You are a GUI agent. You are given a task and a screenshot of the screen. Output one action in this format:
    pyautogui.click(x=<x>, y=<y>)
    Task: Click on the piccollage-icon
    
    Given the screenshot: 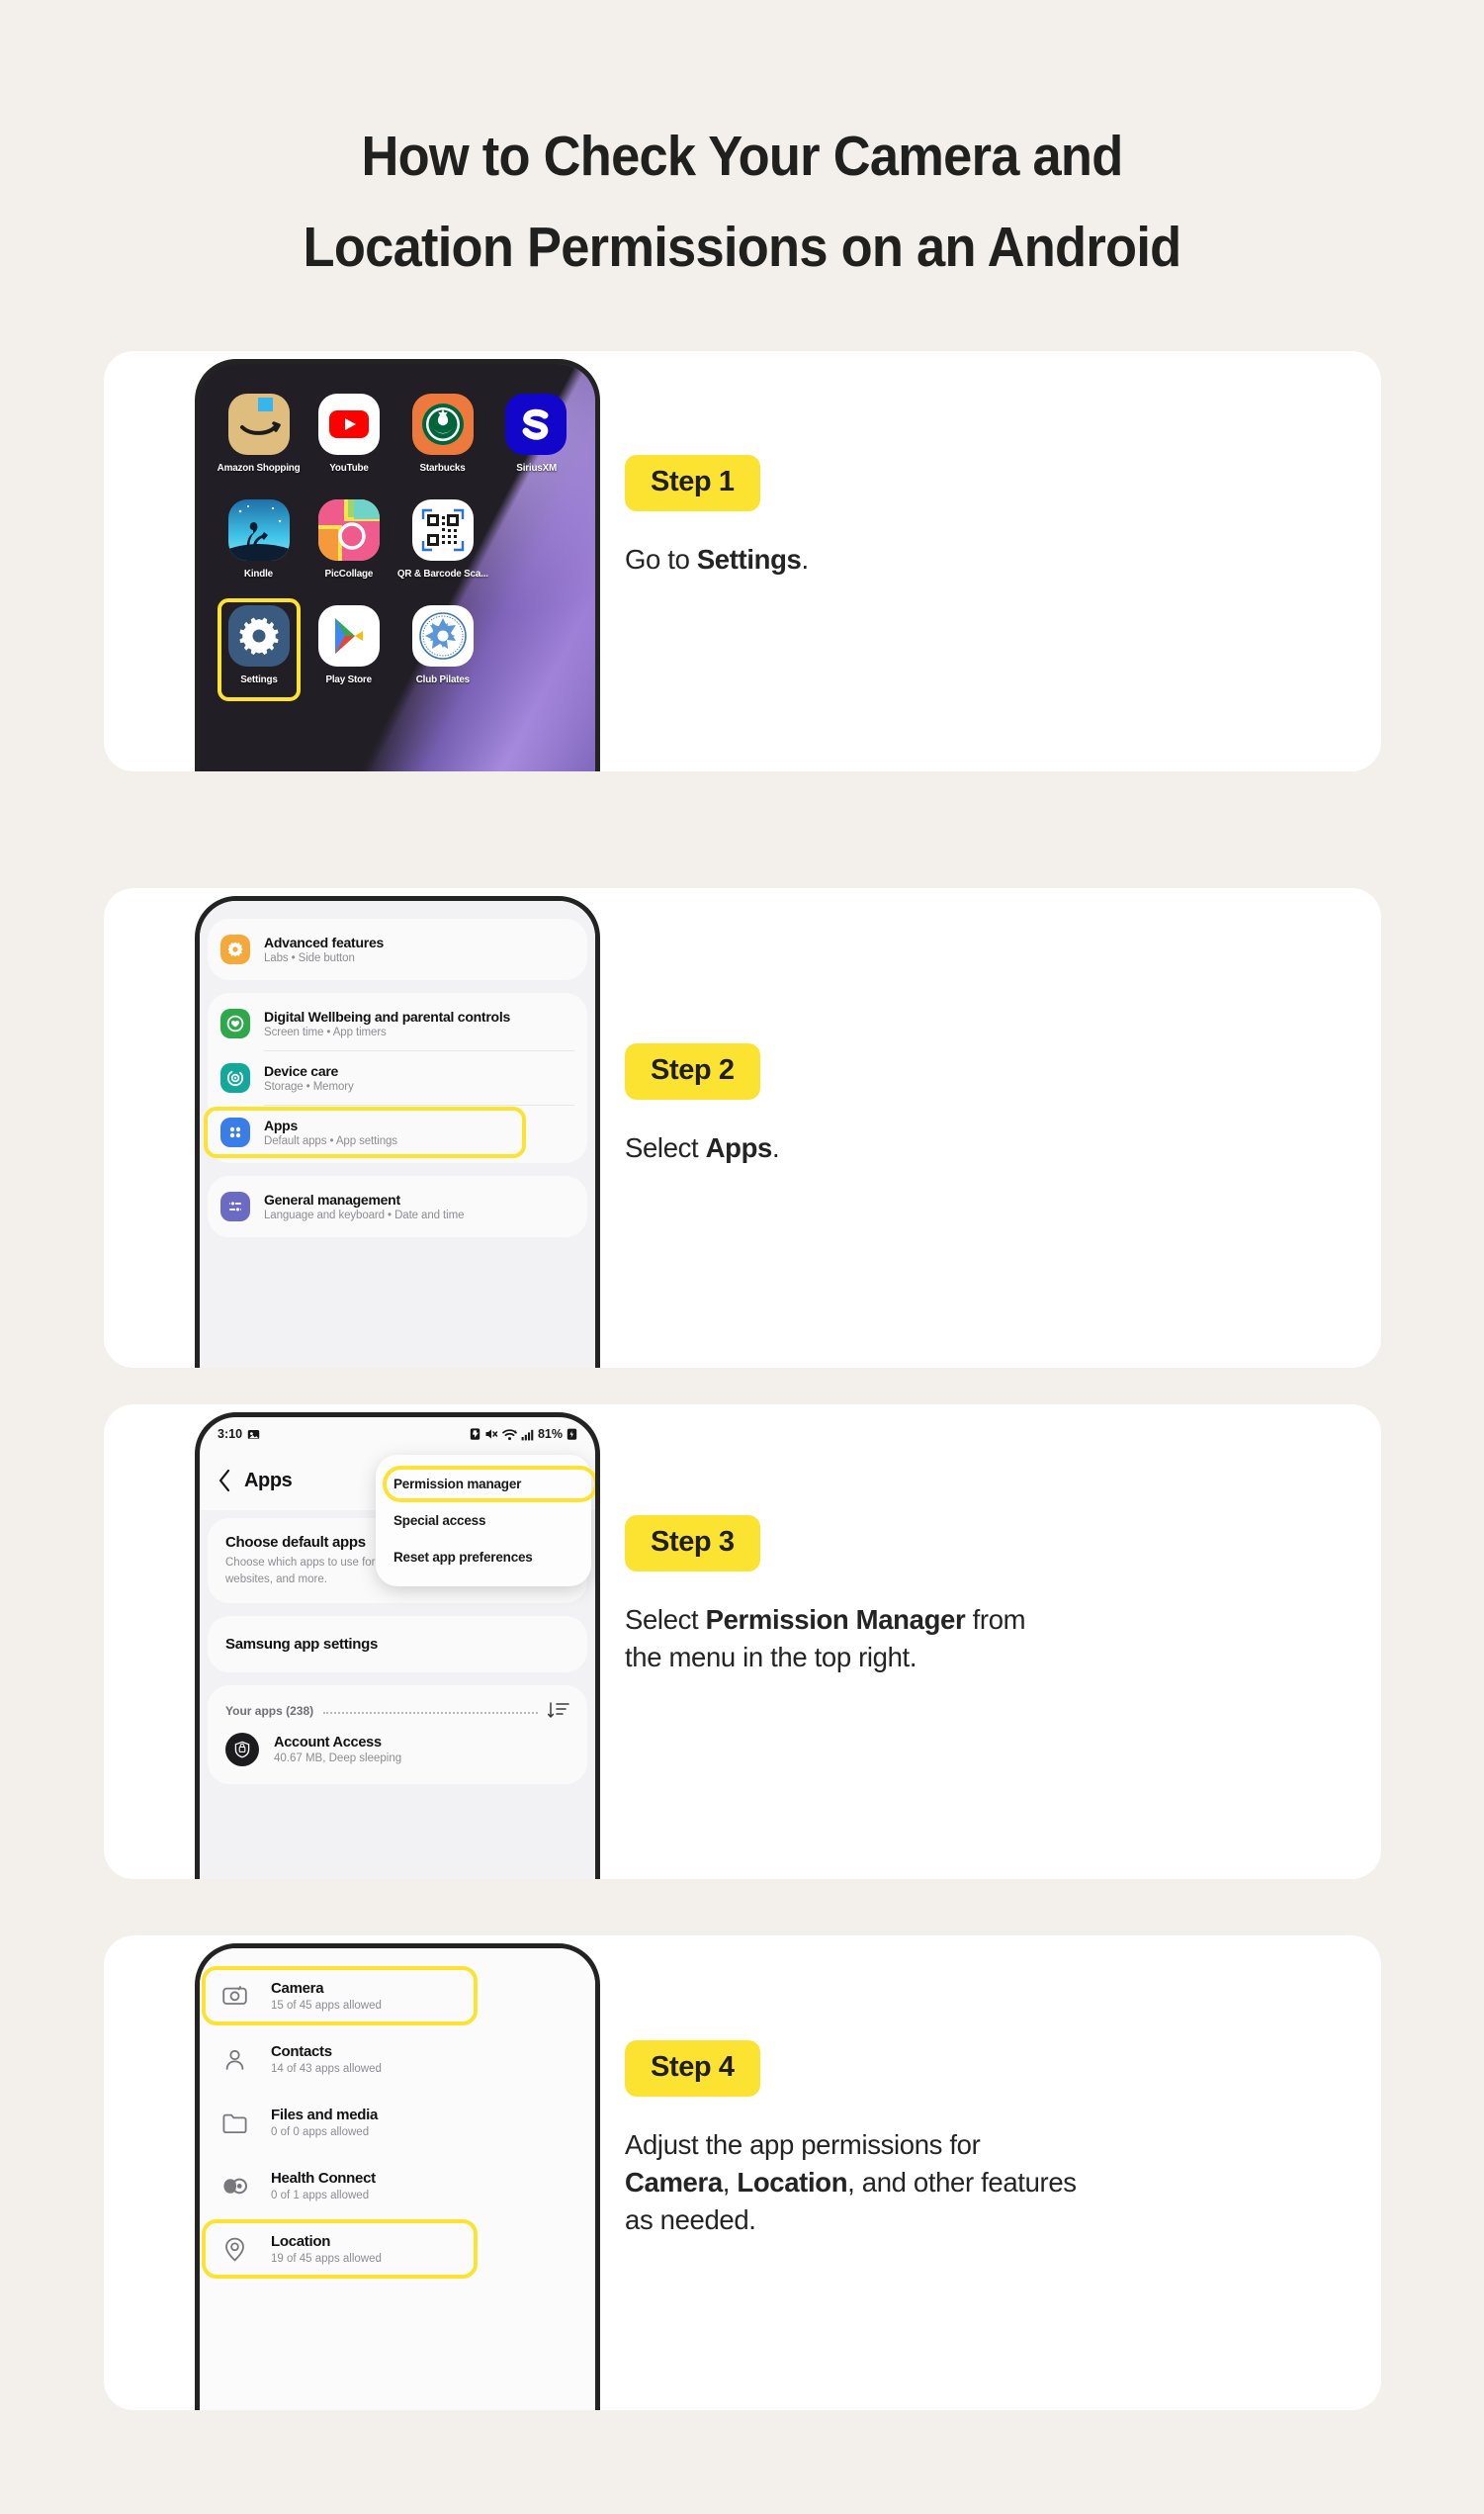 What is the action you would take?
    pyautogui.click(x=349, y=530)
    